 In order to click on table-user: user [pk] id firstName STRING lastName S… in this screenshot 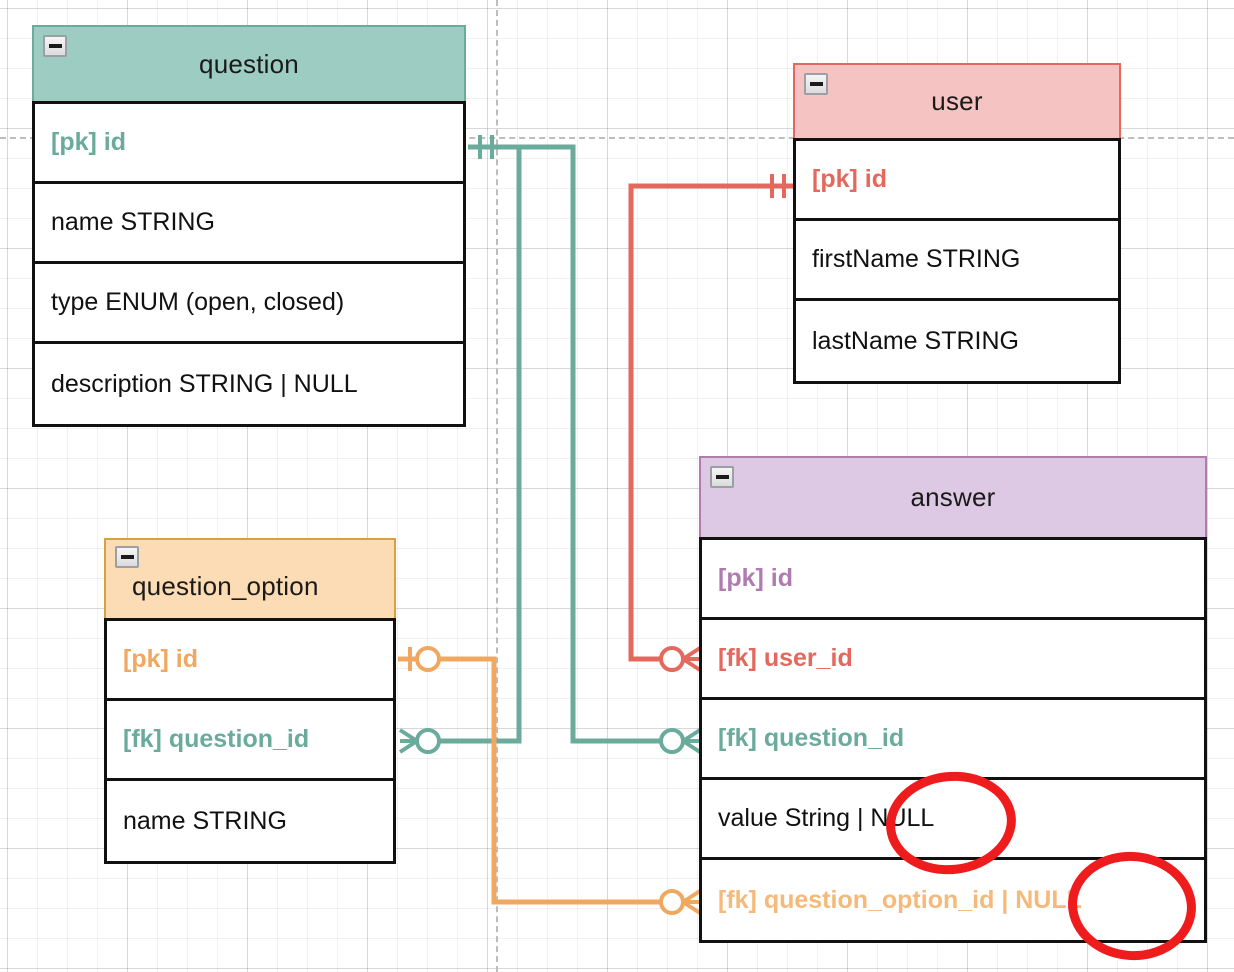, I will do `click(957, 223)`.